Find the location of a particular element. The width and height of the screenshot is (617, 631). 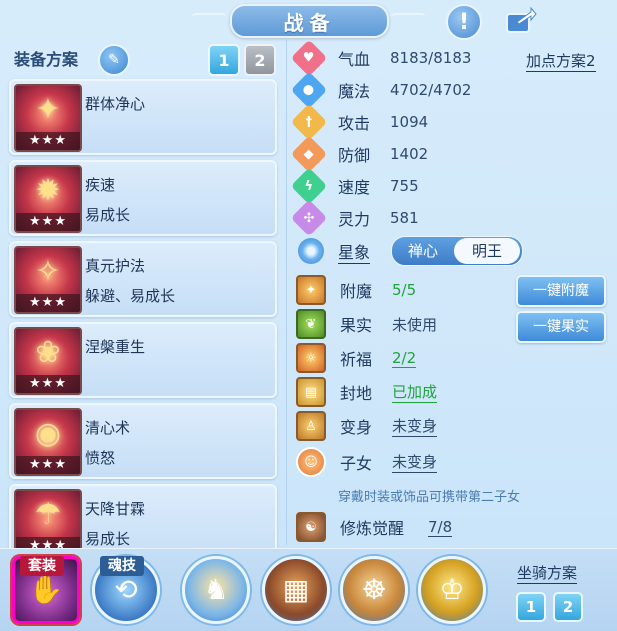

rain-god-icon: ☂ ★★★ is located at coordinates (48, 523).